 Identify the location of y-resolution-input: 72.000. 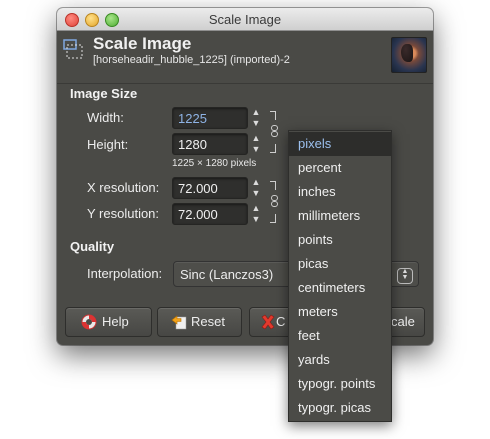
(210, 214).